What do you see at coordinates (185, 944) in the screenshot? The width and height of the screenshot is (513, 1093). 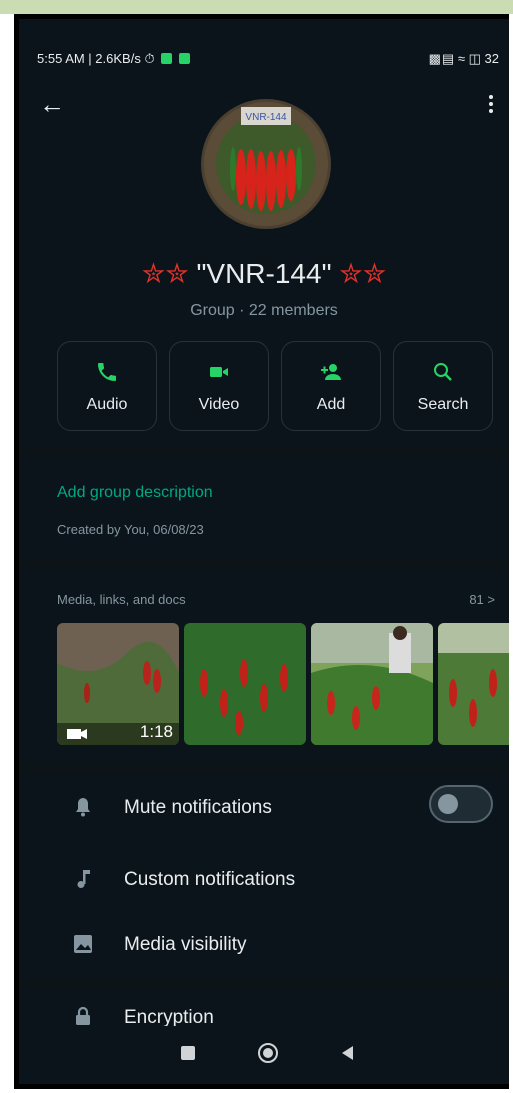 I see `media-visibility-label: Media visibility` at bounding box center [185, 944].